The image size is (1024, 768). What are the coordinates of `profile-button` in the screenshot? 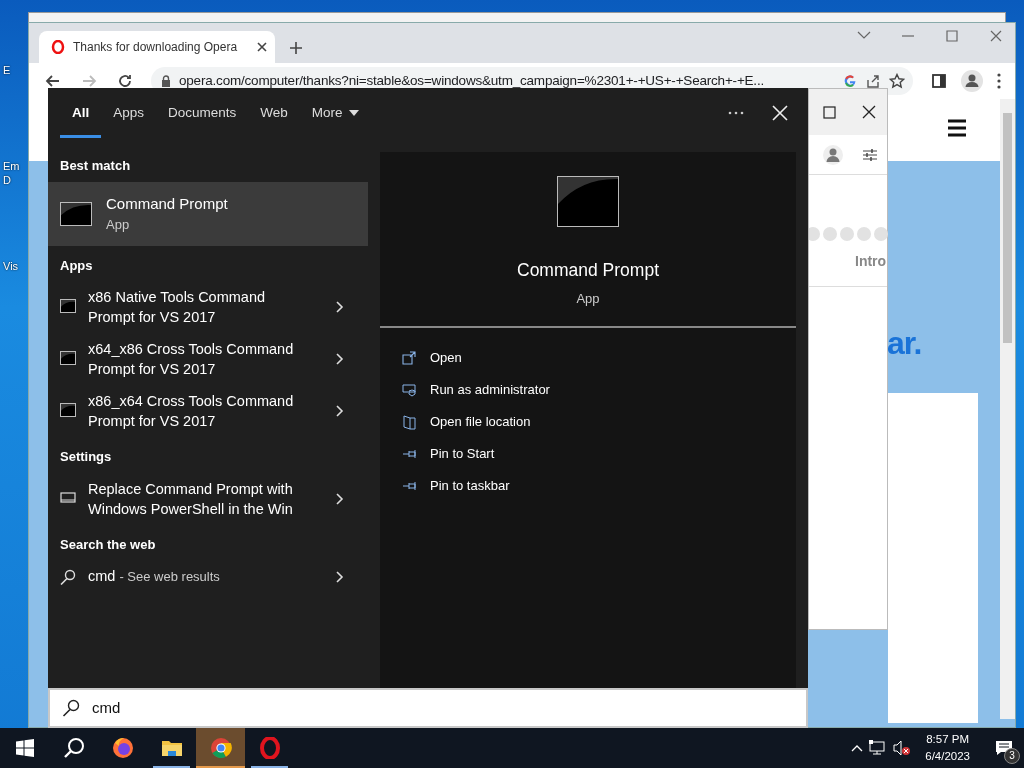 It's located at (972, 81).